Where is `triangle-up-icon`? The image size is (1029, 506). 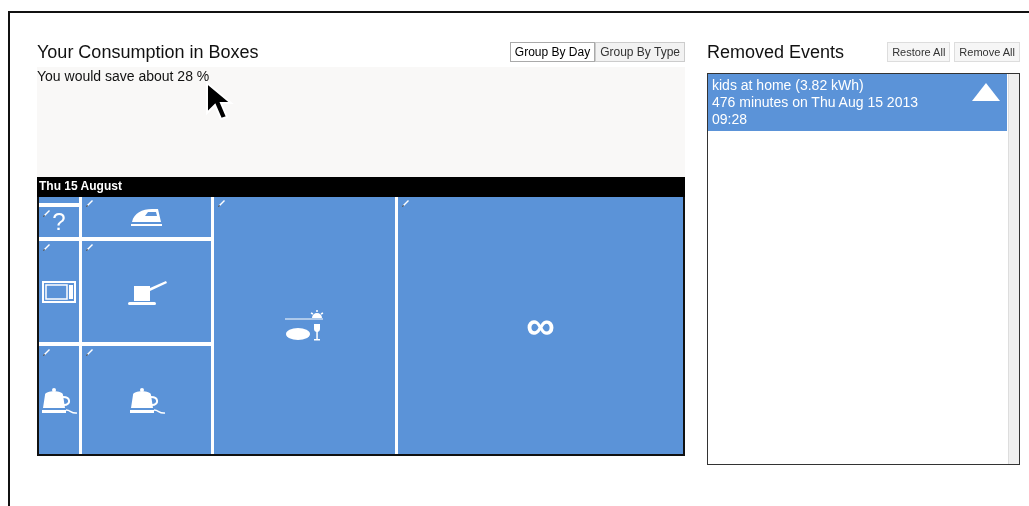 triangle-up-icon is located at coordinates (986, 92).